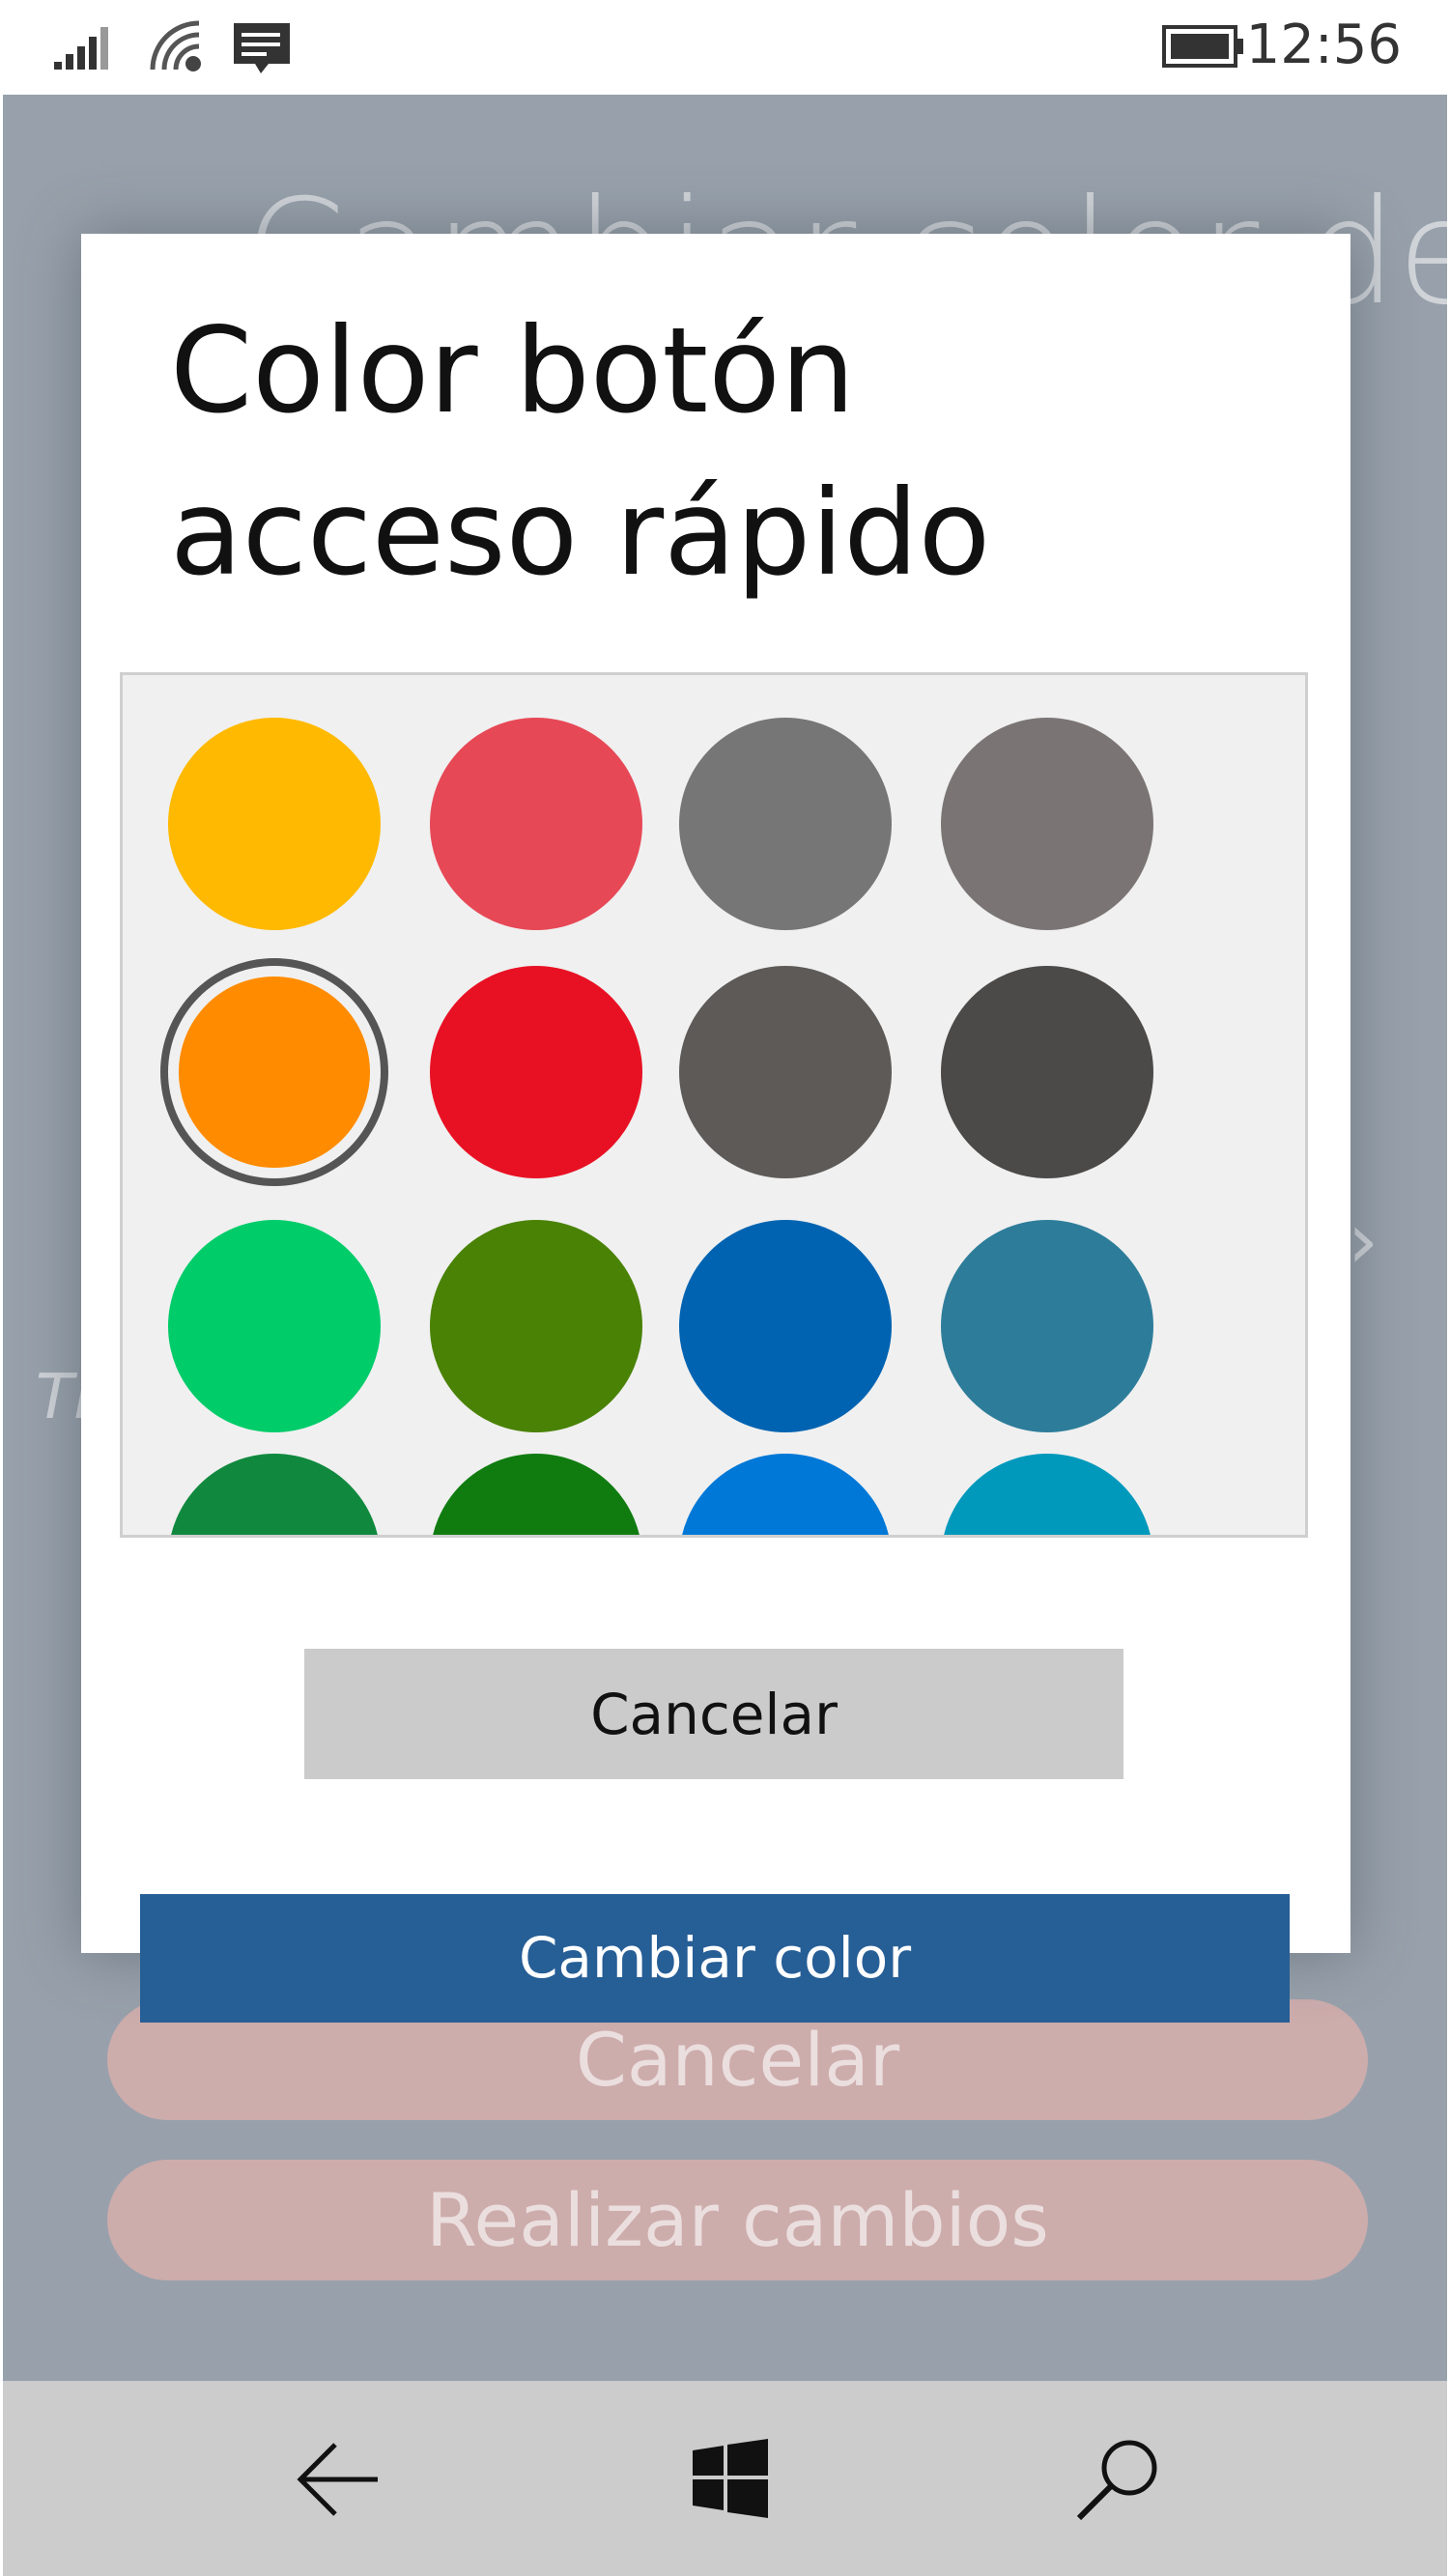 Image resolution: width=1450 pixels, height=2576 pixels. I want to click on dialog-title: Color botón acceso rápido, so click(581, 452).